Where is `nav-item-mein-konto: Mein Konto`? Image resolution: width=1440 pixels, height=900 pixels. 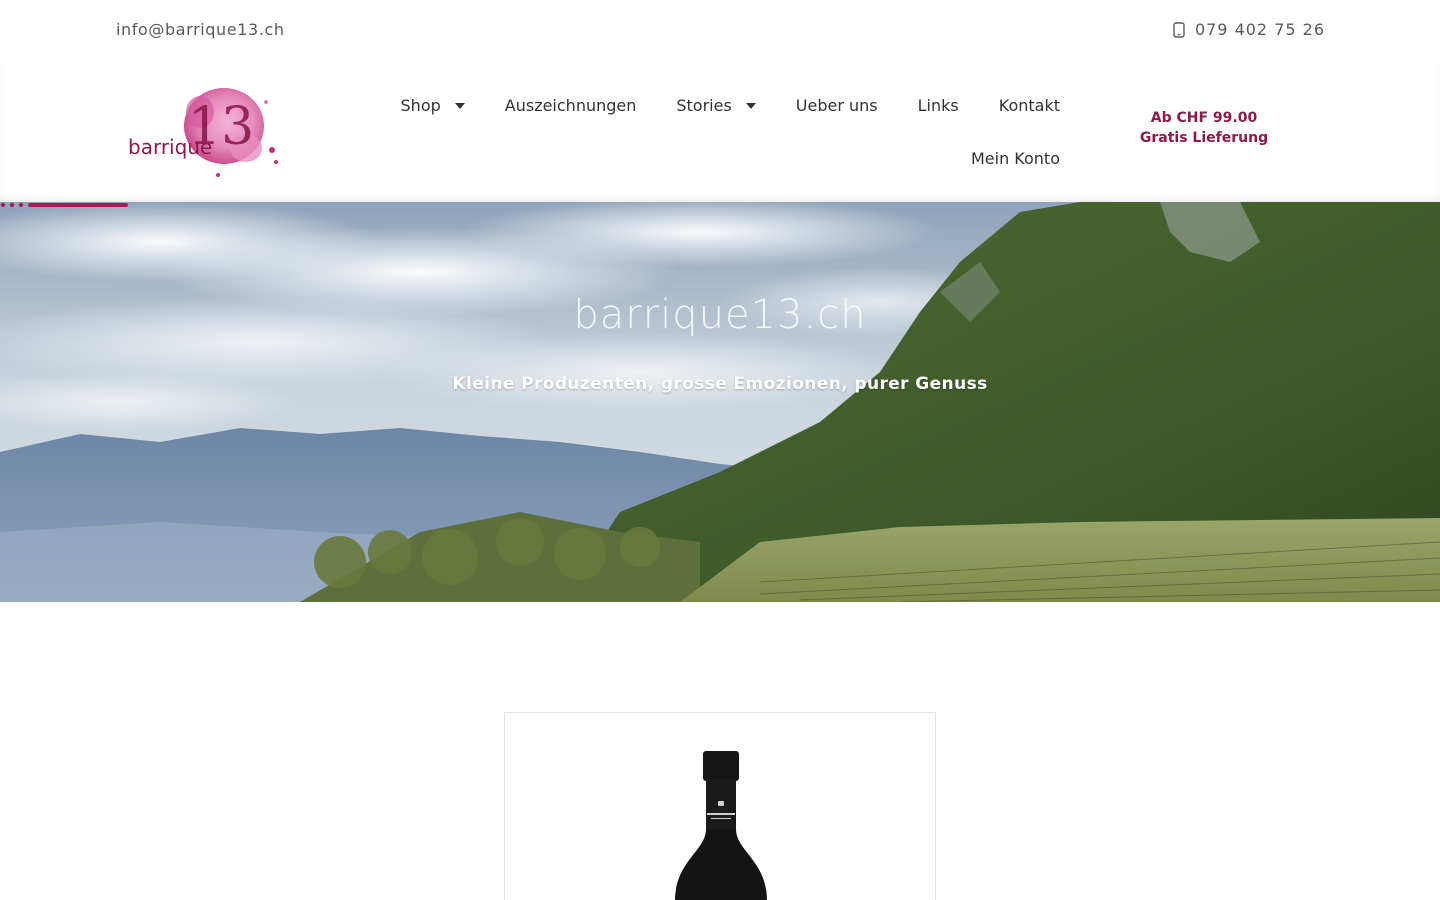 nav-item-mein-konto: Mein Konto is located at coordinates (1015, 158).